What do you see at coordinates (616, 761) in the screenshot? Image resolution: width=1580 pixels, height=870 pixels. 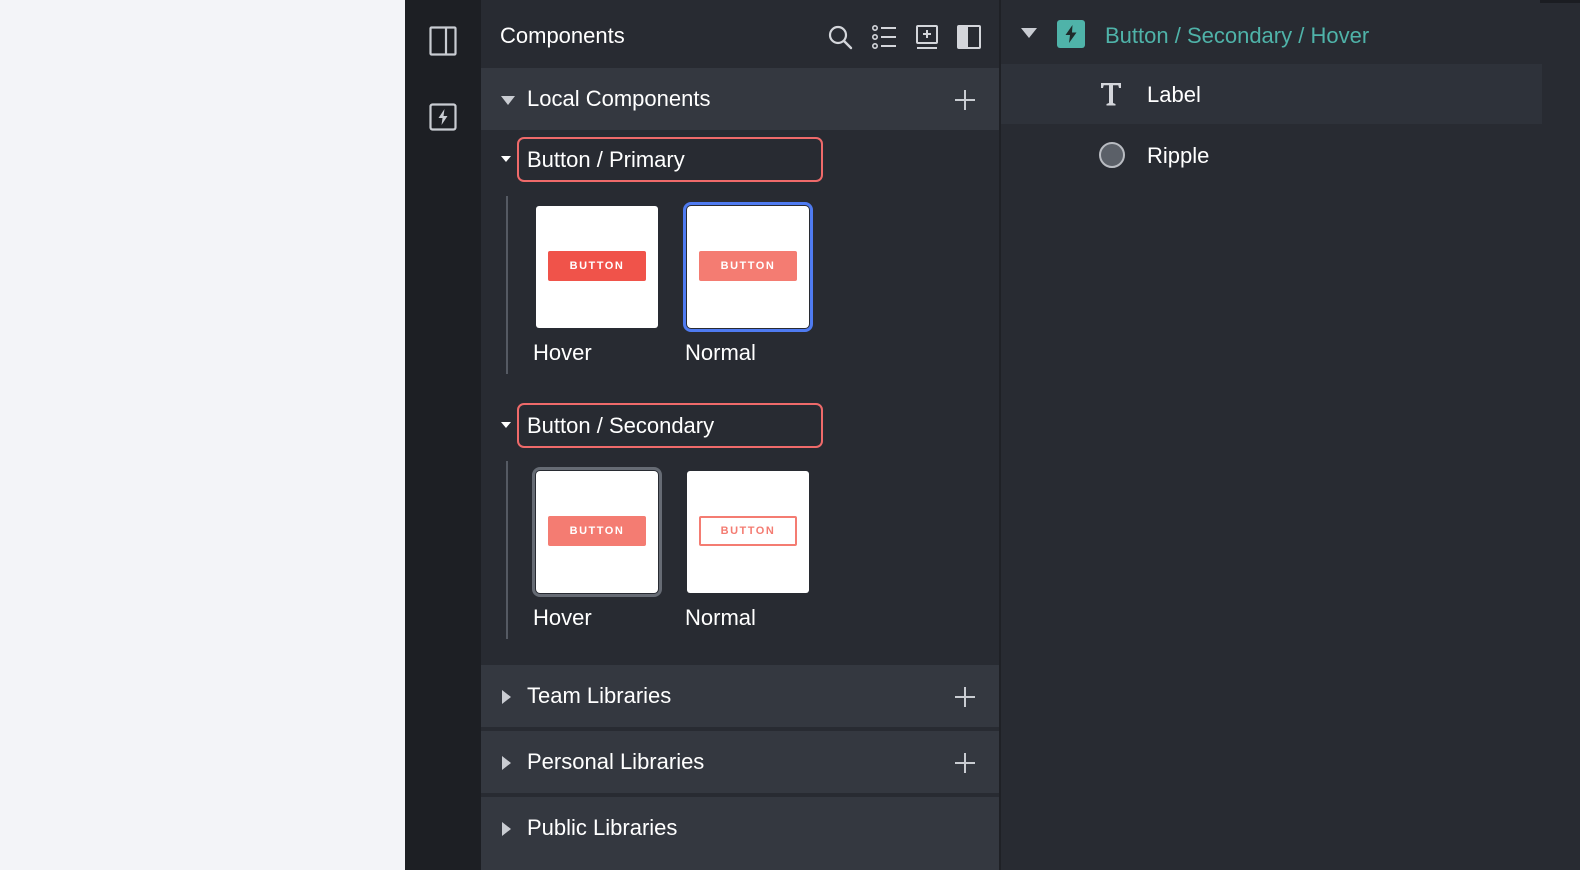 I see `section-label: Personal Libraries` at bounding box center [616, 761].